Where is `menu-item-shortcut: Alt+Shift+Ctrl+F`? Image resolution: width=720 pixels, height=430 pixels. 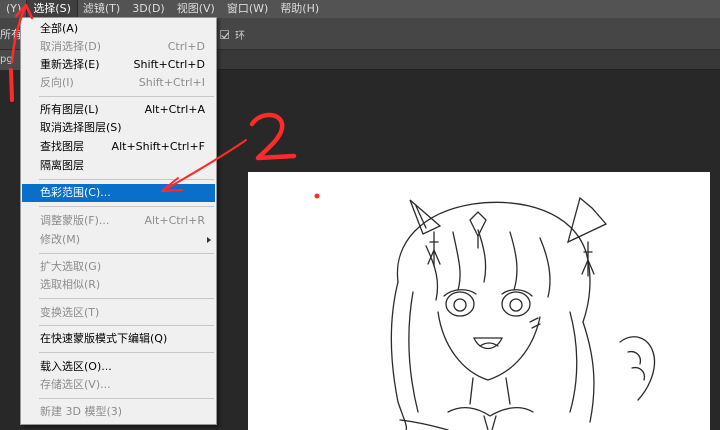 menu-item-shortcut: Alt+Shift+Ctrl+F is located at coordinates (158, 146).